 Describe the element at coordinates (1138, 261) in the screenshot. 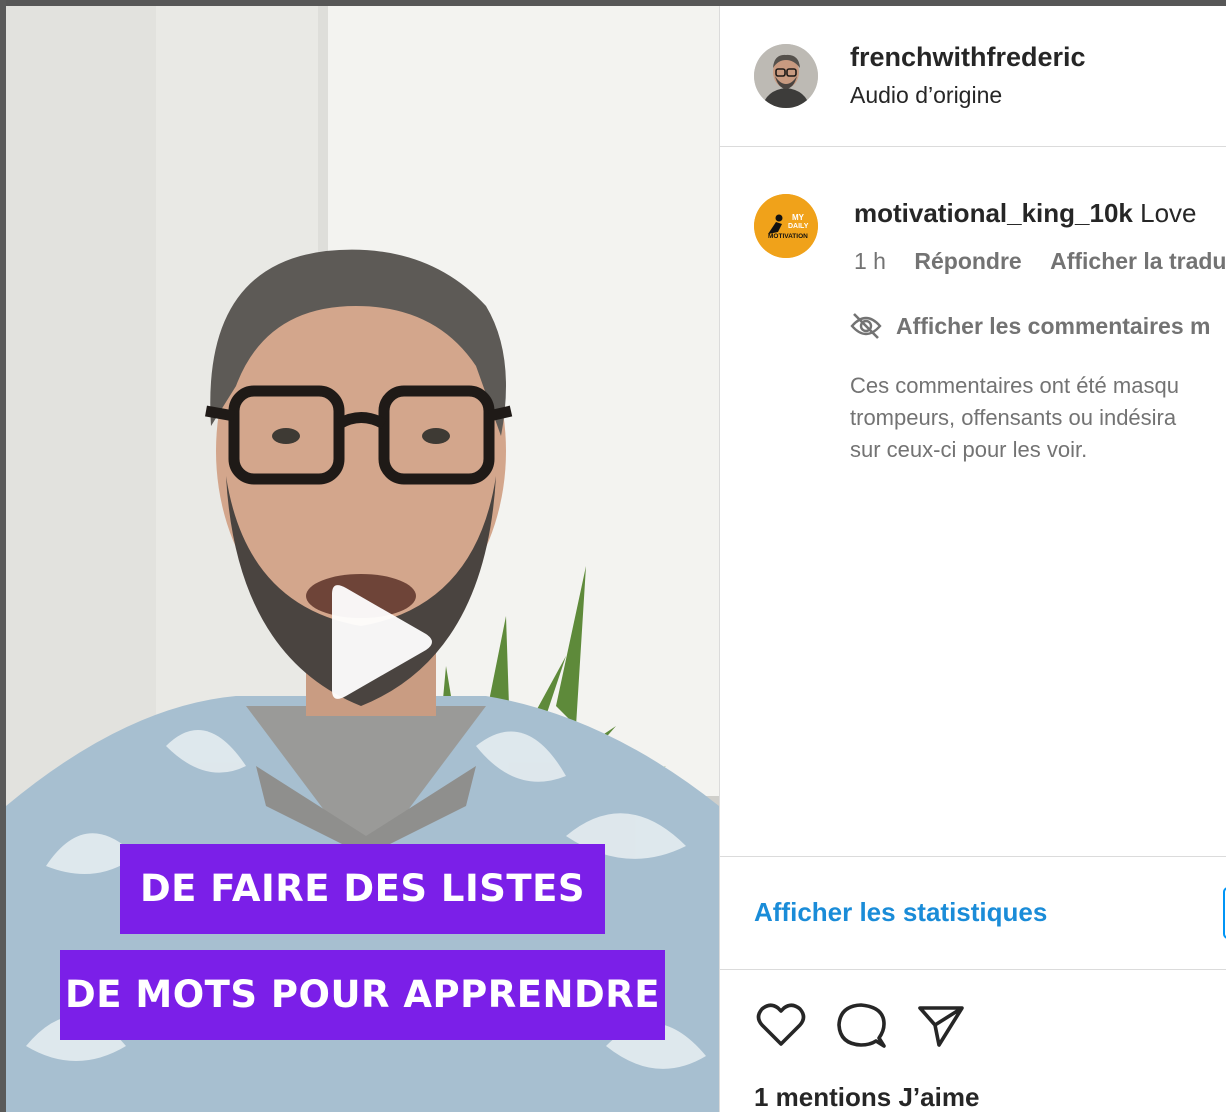

I see `translate-button: Afficher la tradu` at that location.